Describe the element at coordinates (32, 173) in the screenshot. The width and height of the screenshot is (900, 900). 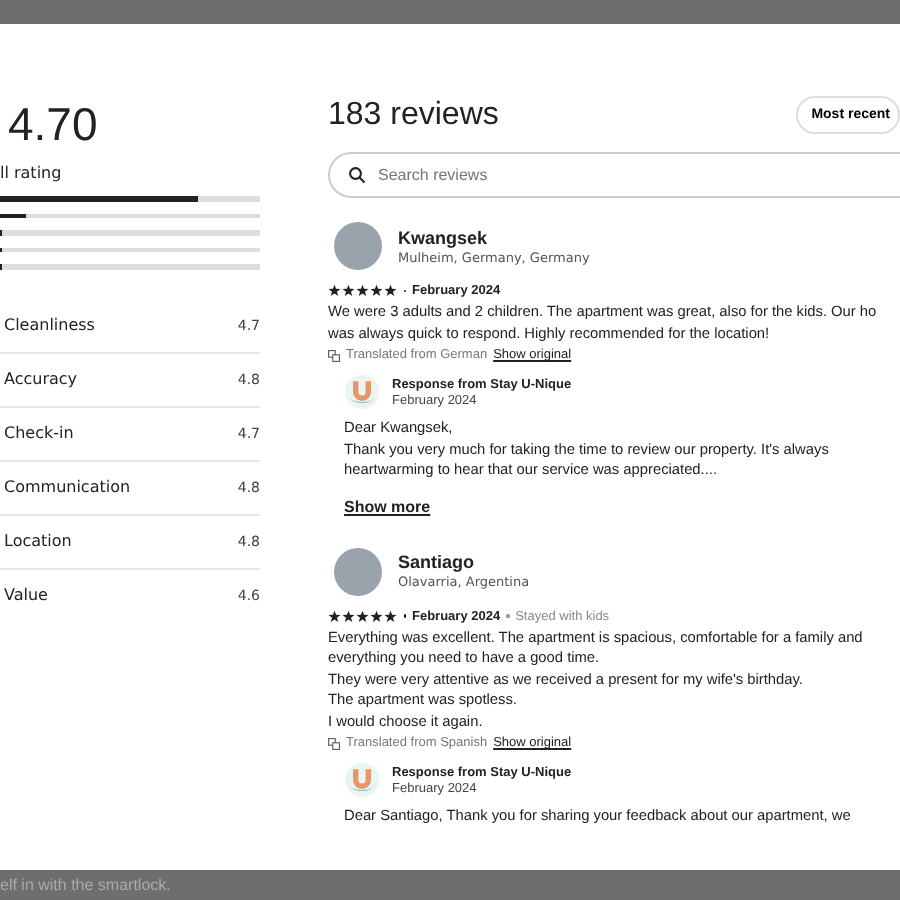
I see `overall-rating-label: ll rating` at that location.